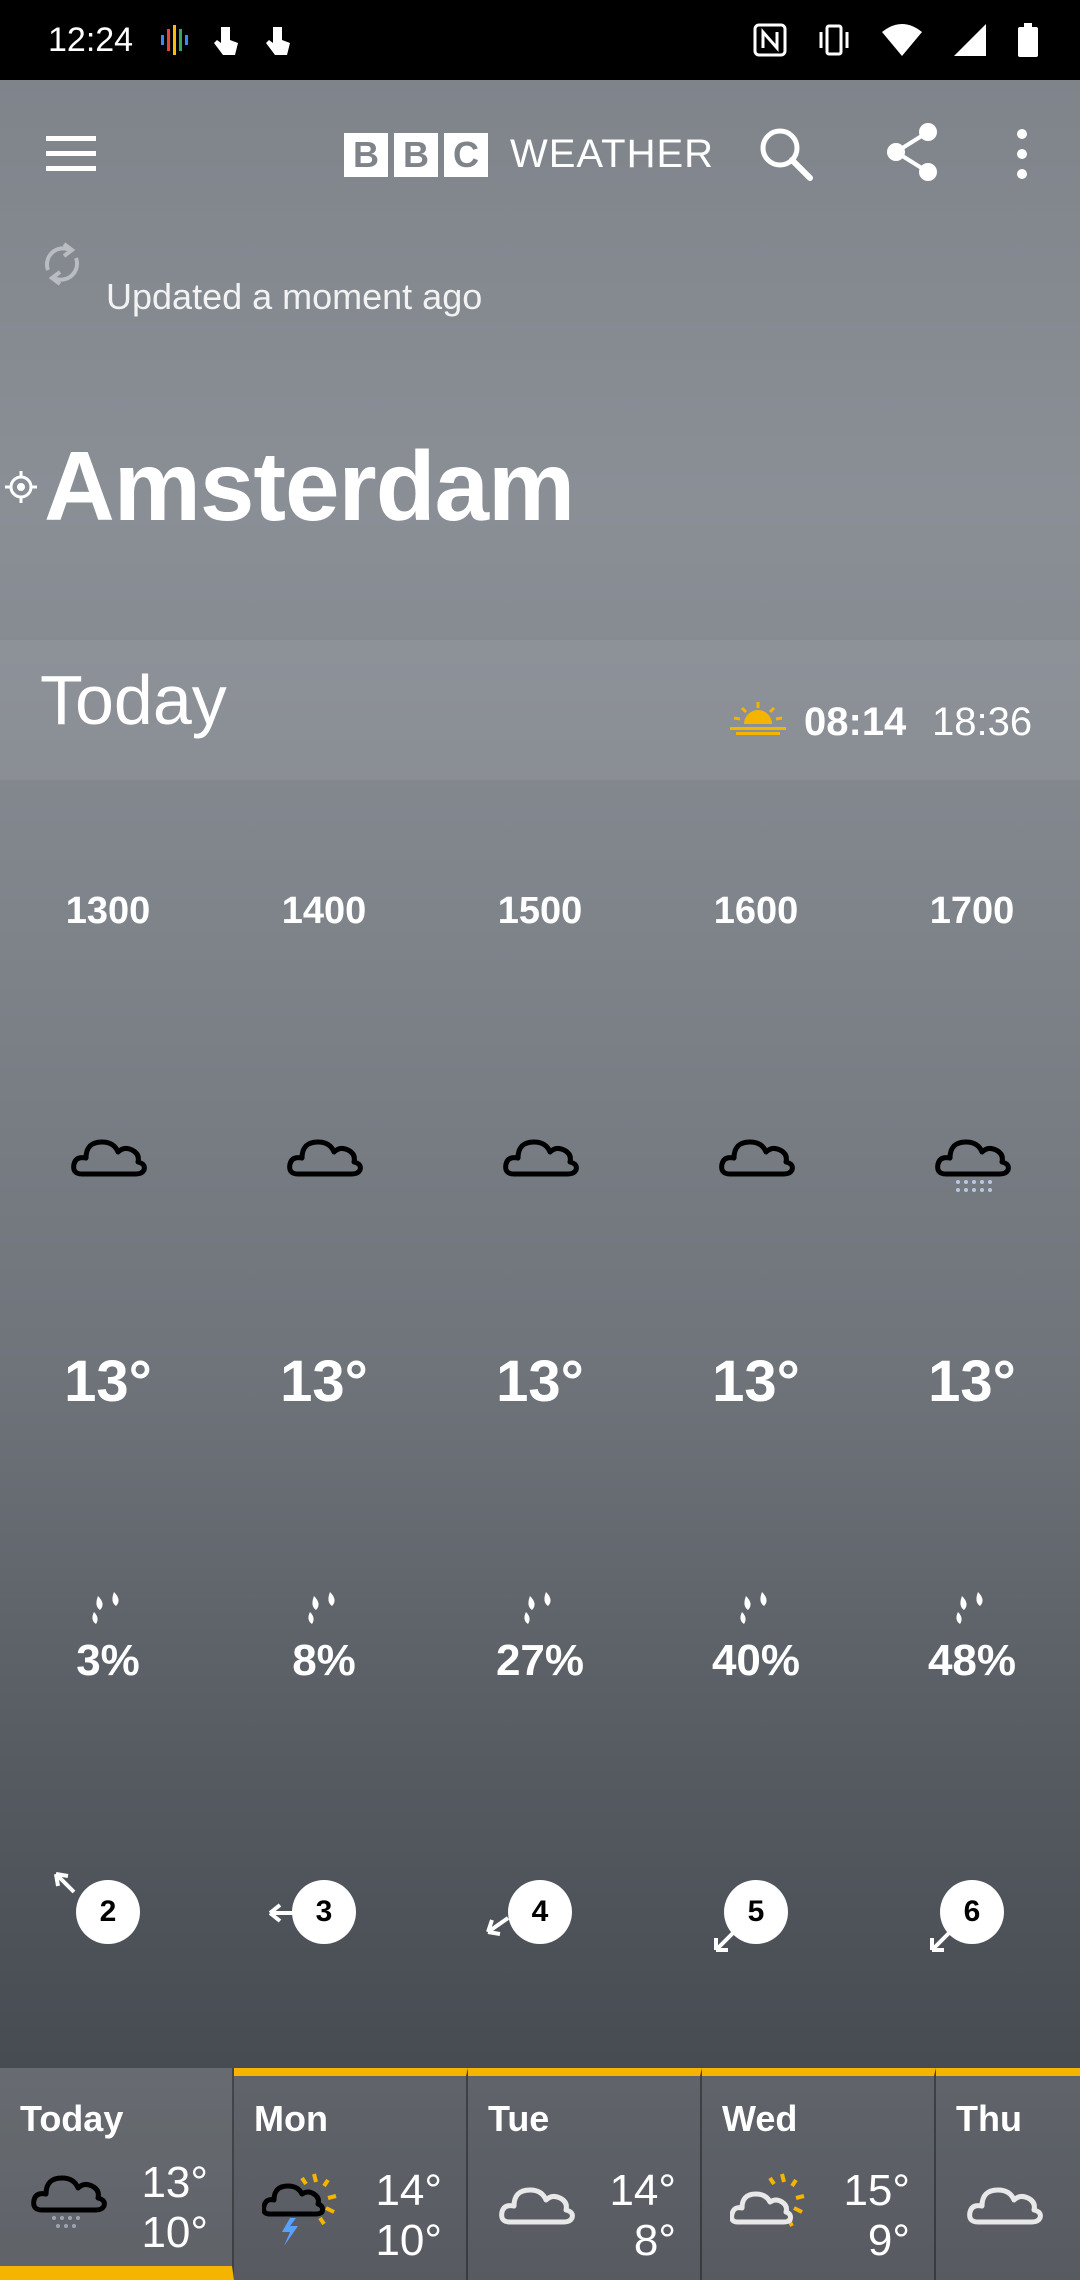  Describe the element at coordinates (540, 1660) in the screenshot. I see `precipitation-chance: 27%` at that location.